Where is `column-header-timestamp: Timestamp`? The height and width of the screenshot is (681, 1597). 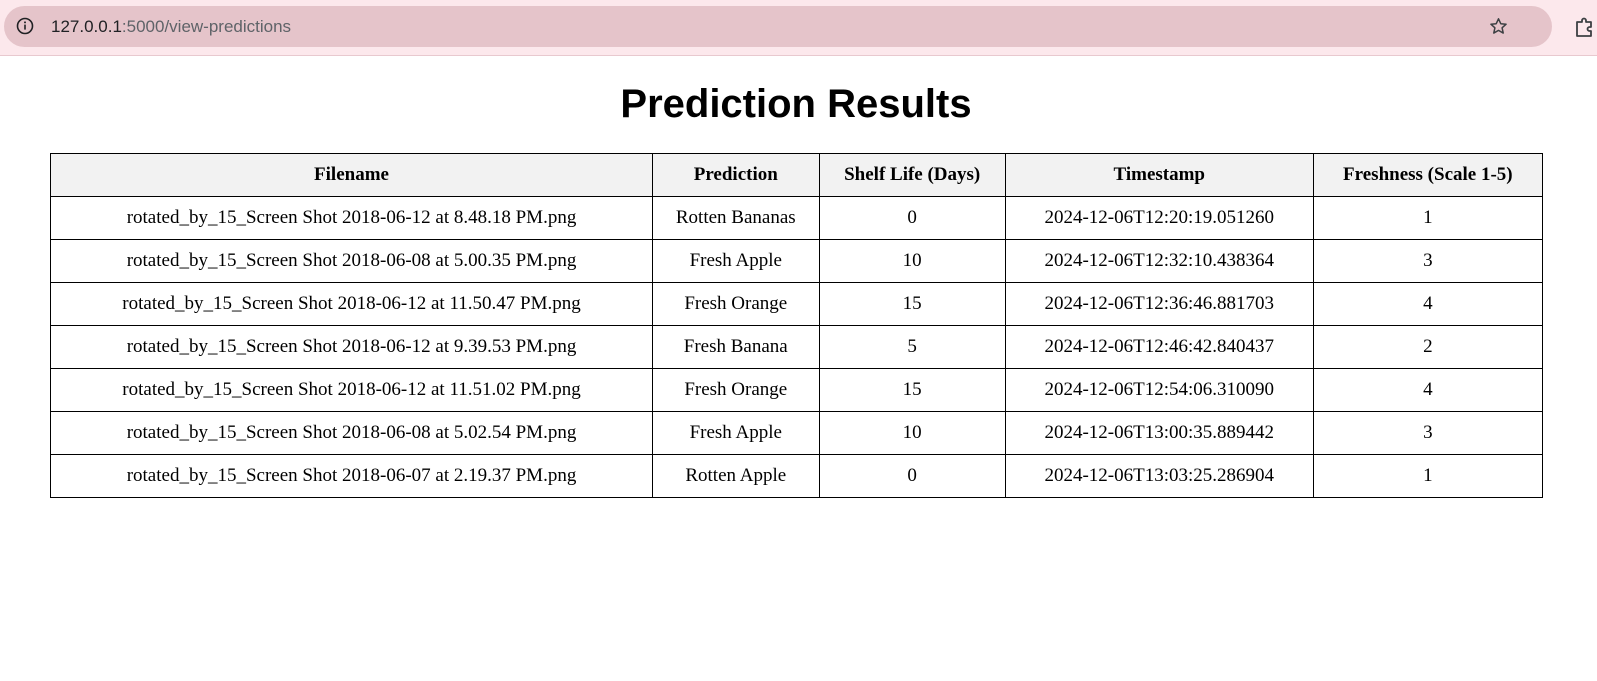
column-header-timestamp: Timestamp is located at coordinates (1159, 175).